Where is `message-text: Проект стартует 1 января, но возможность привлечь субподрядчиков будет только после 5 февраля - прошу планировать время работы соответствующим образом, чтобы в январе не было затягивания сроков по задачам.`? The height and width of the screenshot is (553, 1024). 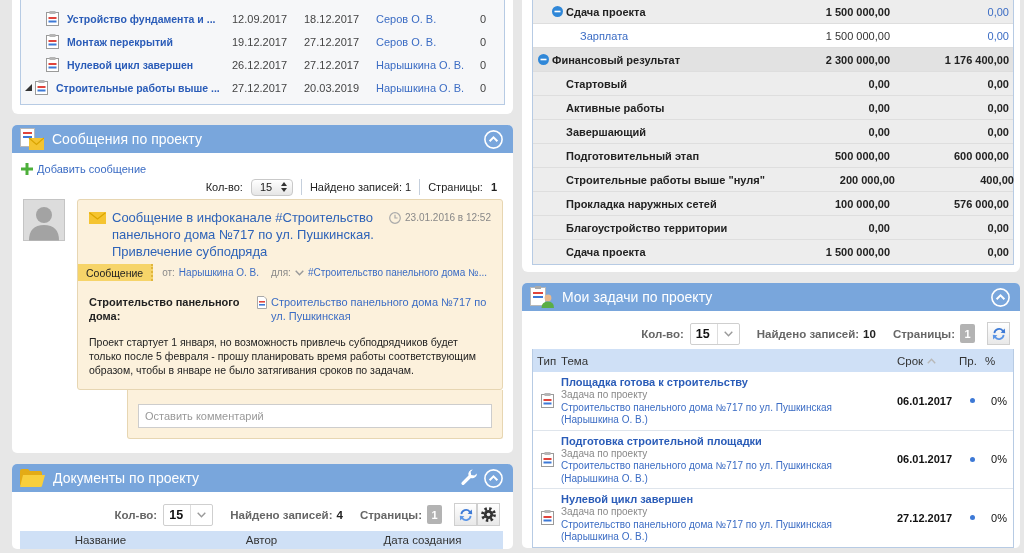
message-text: Проект стартует 1 января, но возможность привлечь субподрядчиков будет только после 5 февраля - прошу планировать время работы соответствующим образом, чтобы в январе не было затягивания сроков по задачам. is located at coordinates (283, 356).